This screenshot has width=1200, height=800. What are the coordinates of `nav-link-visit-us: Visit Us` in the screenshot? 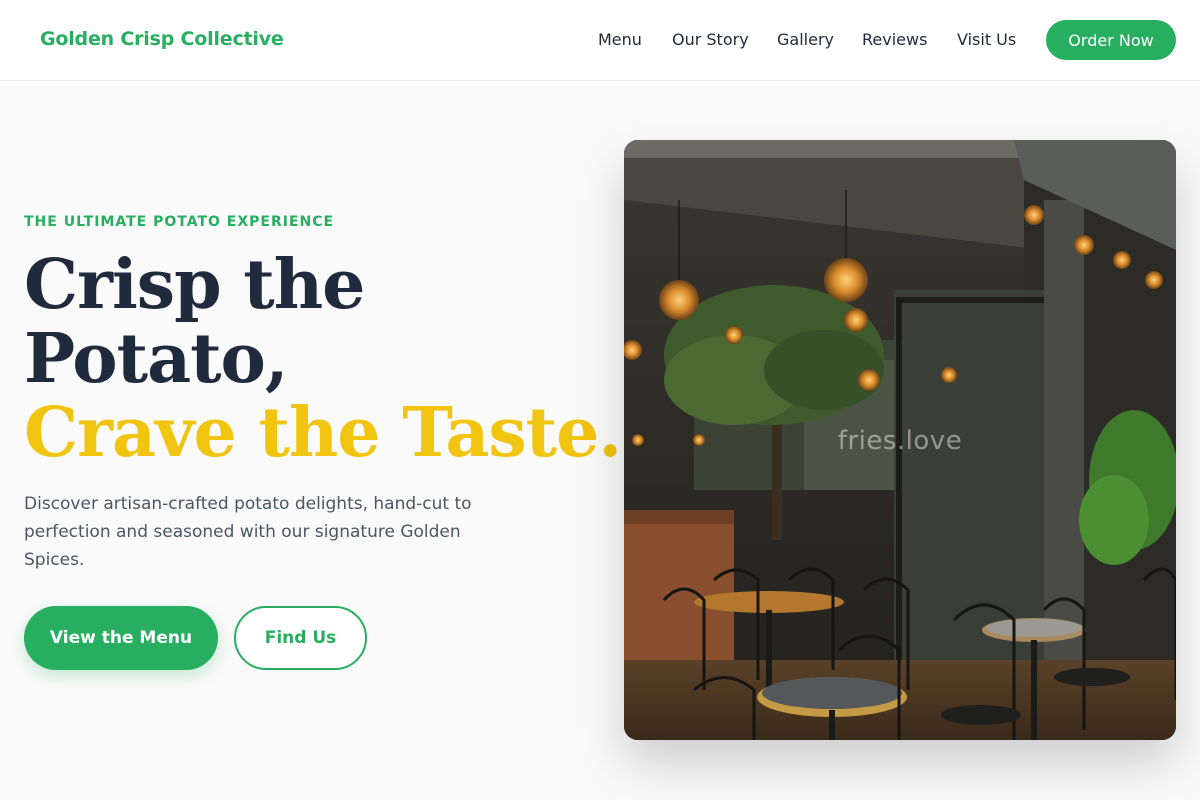 It's located at (986, 39).